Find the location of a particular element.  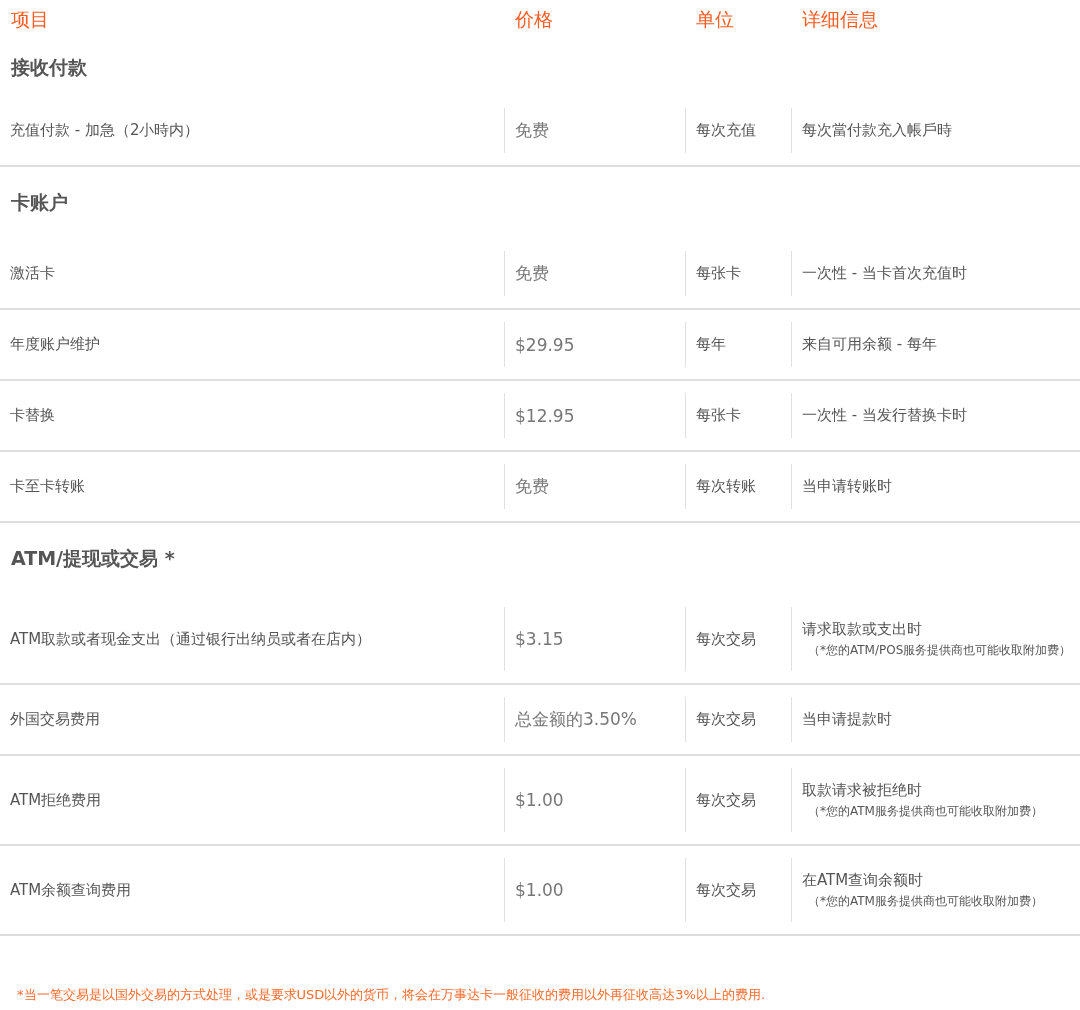

section-heading: ATM/提现或交易 * is located at coordinates (93, 558).